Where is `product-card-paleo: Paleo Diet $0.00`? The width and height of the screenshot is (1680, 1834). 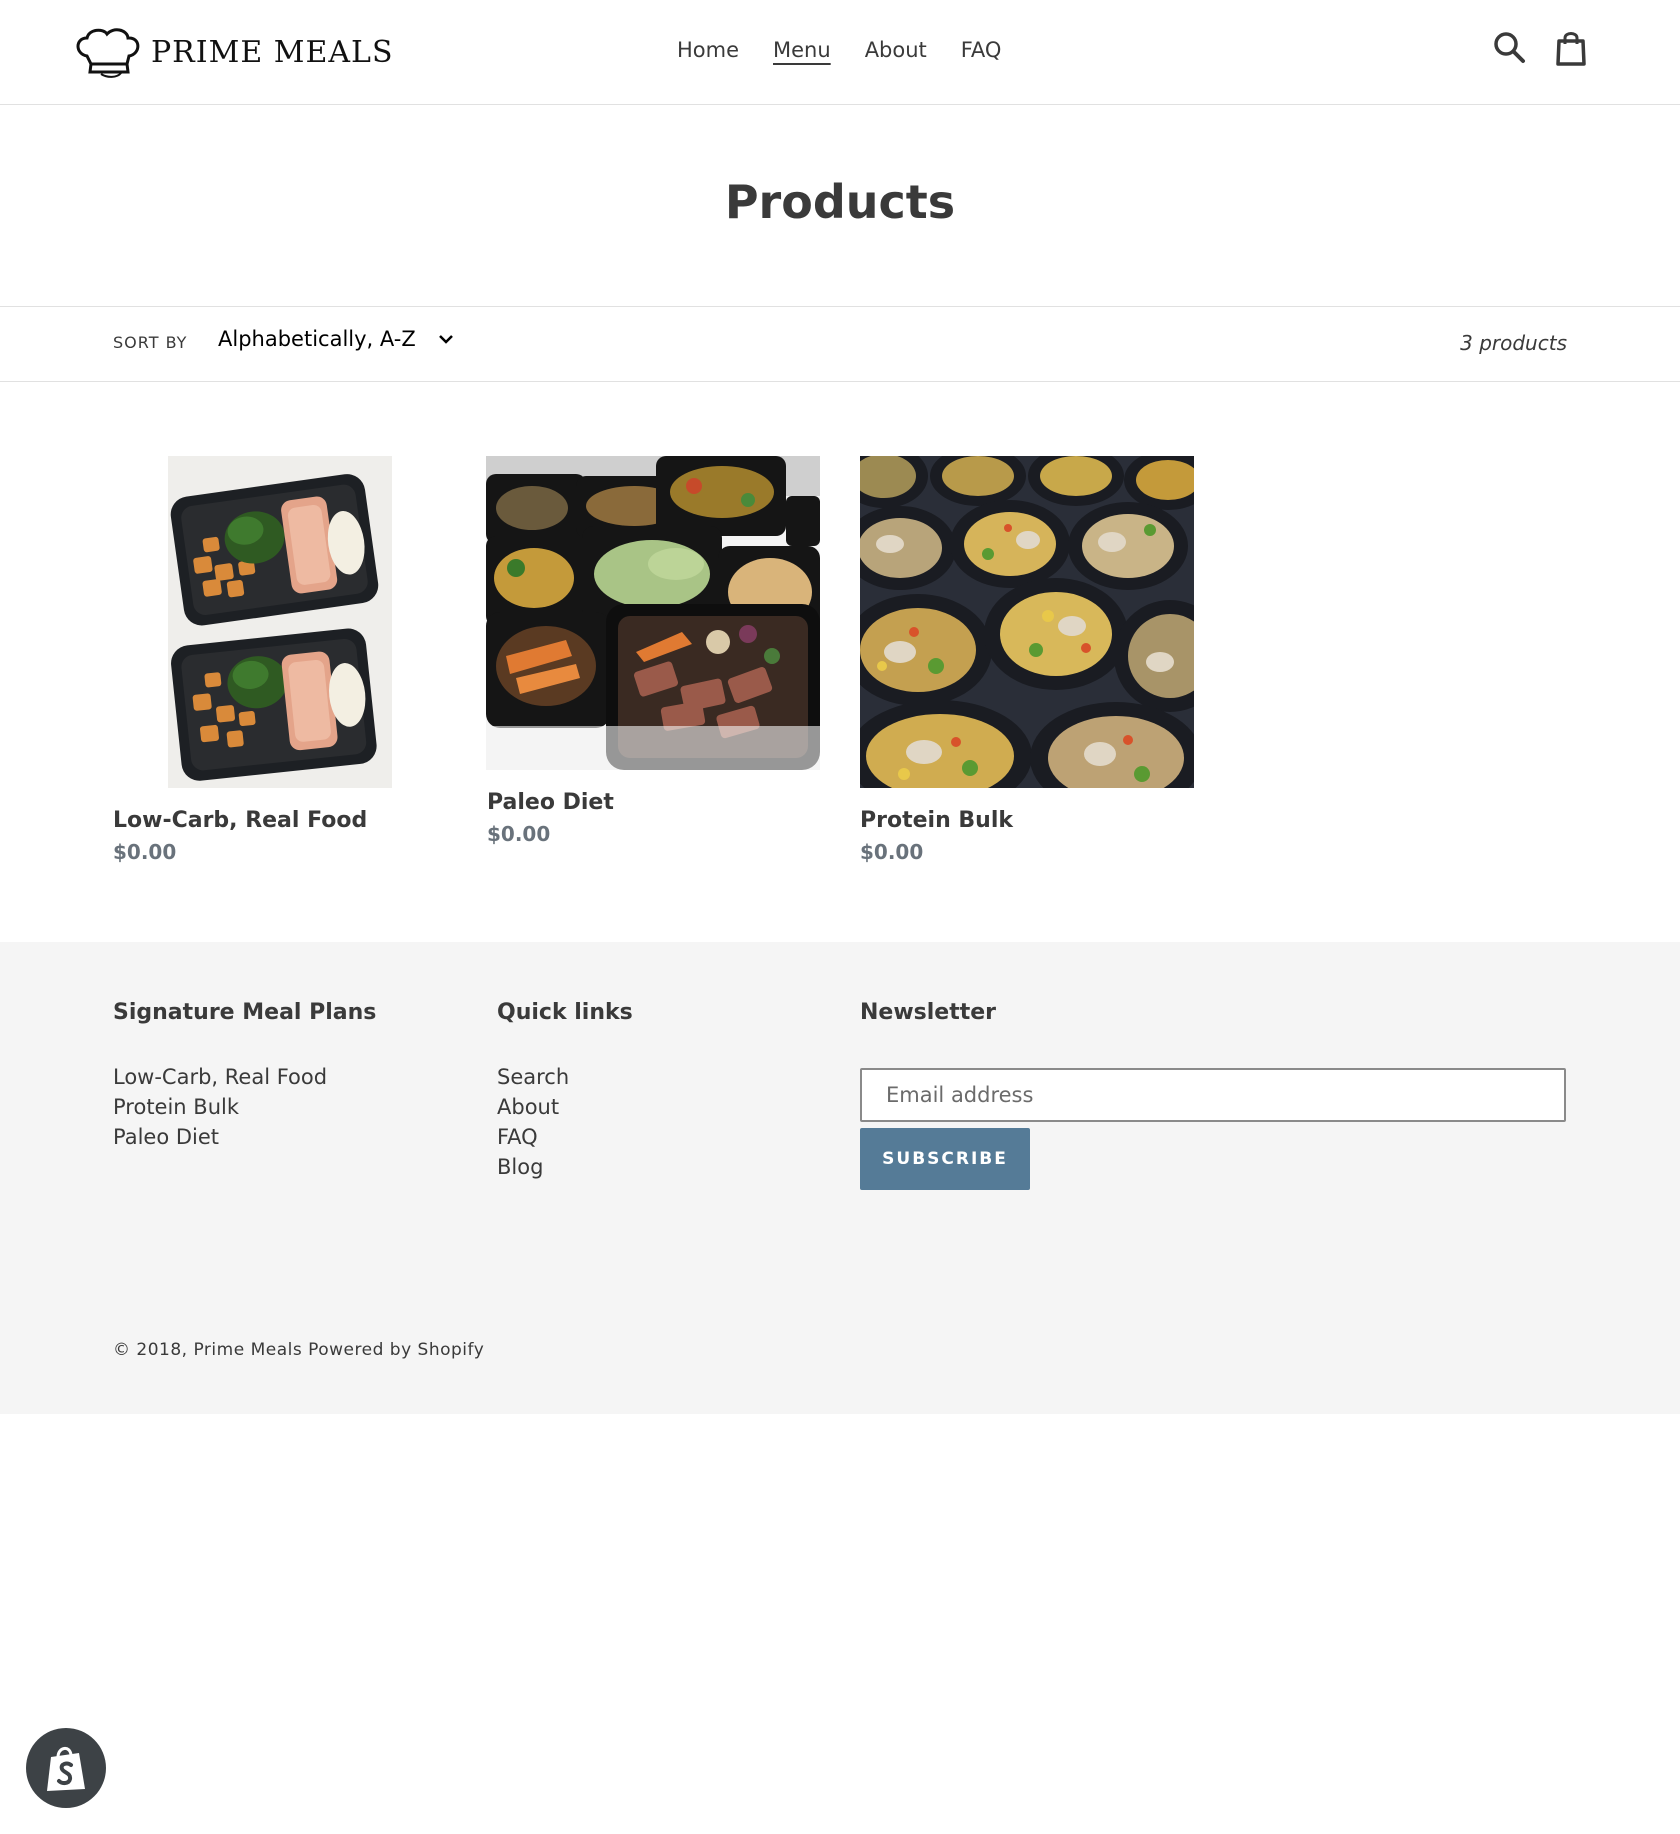 product-card-paleo: Paleo Diet $0.00 is located at coordinates (654, 656).